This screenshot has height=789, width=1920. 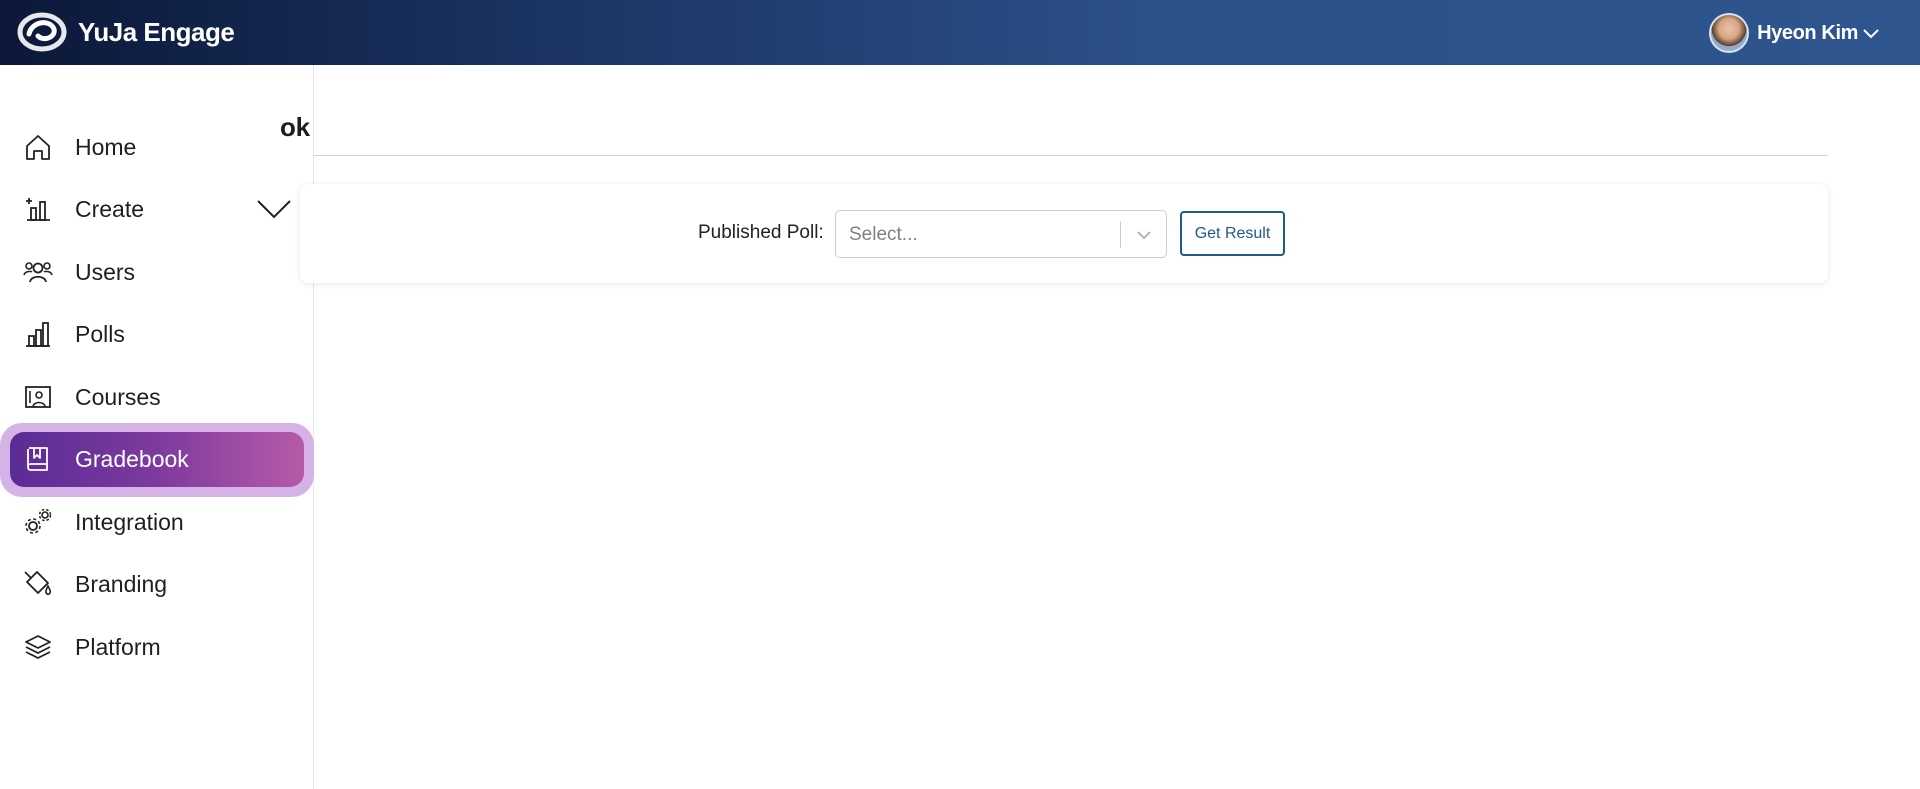 I want to click on select-separator, so click(x=1120, y=234).